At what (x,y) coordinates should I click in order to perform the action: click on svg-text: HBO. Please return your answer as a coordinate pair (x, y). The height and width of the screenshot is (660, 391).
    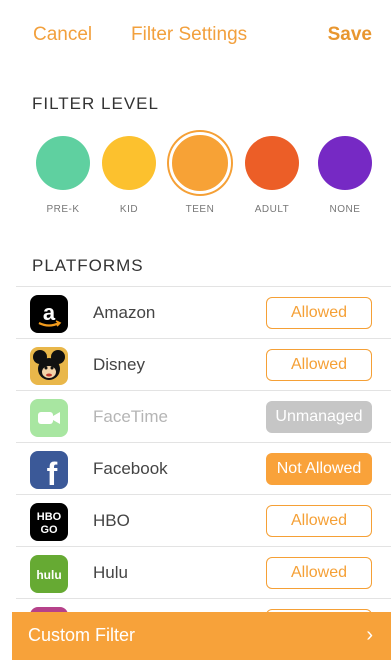
    Looking at the image, I should click on (49, 517).